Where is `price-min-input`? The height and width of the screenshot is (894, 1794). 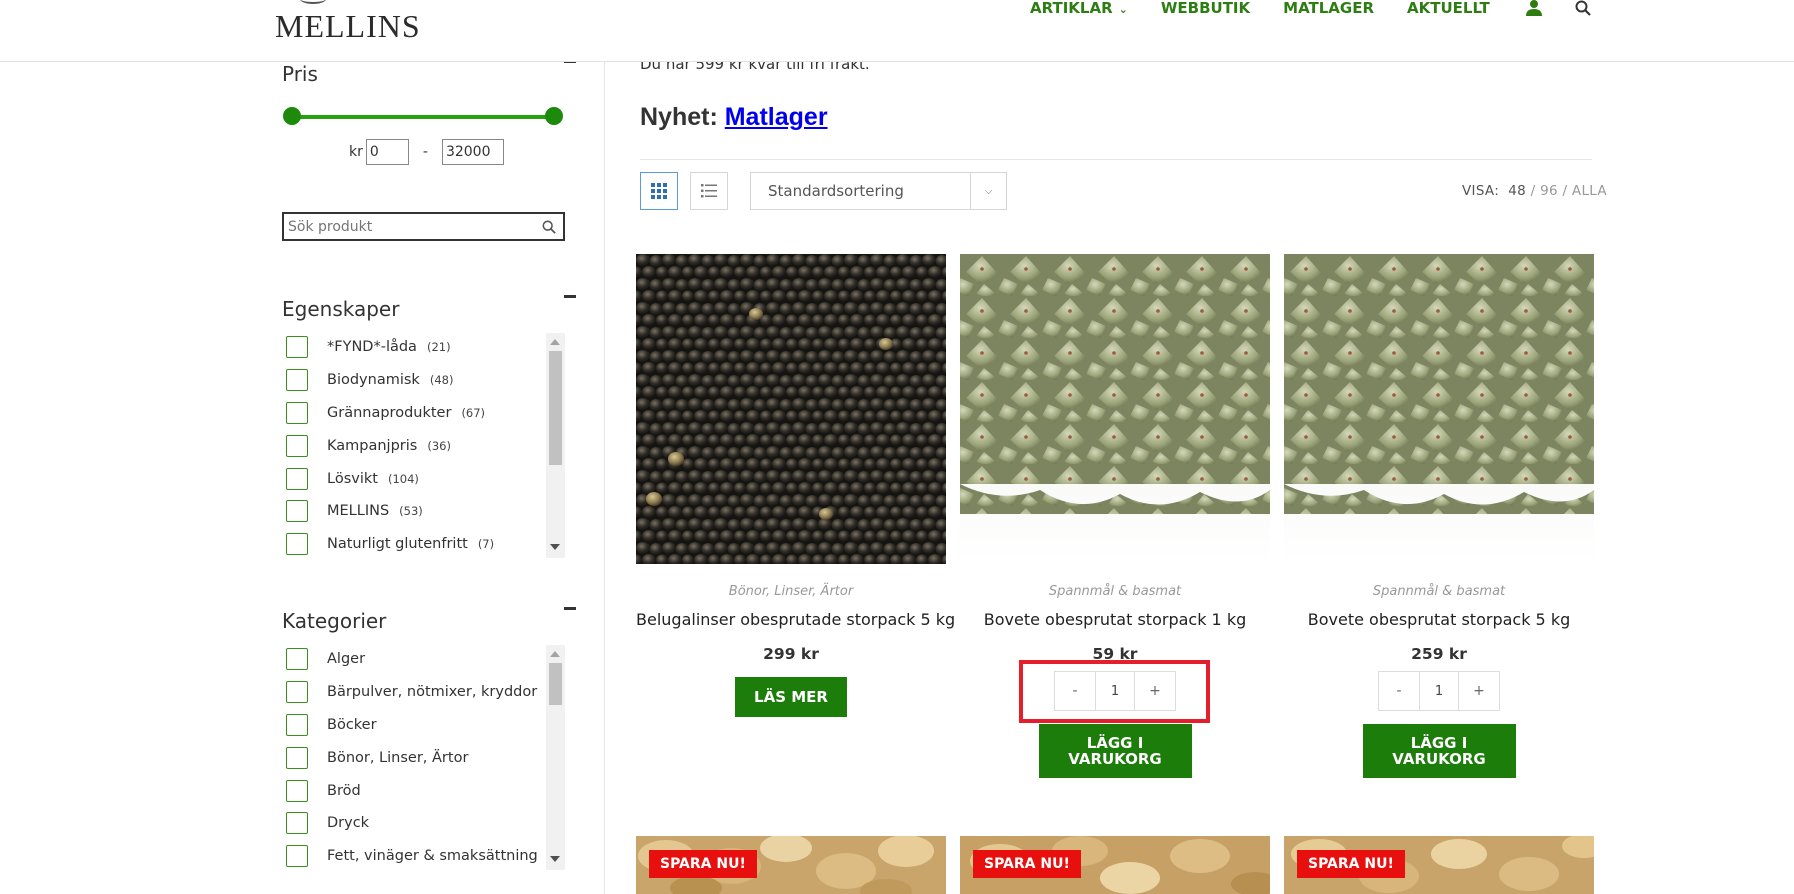
price-min-input is located at coordinates (387, 152).